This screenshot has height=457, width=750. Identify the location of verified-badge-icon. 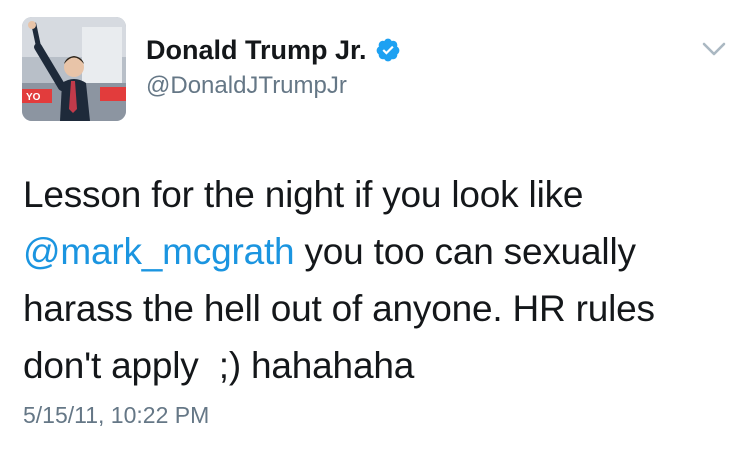
(388, 50).